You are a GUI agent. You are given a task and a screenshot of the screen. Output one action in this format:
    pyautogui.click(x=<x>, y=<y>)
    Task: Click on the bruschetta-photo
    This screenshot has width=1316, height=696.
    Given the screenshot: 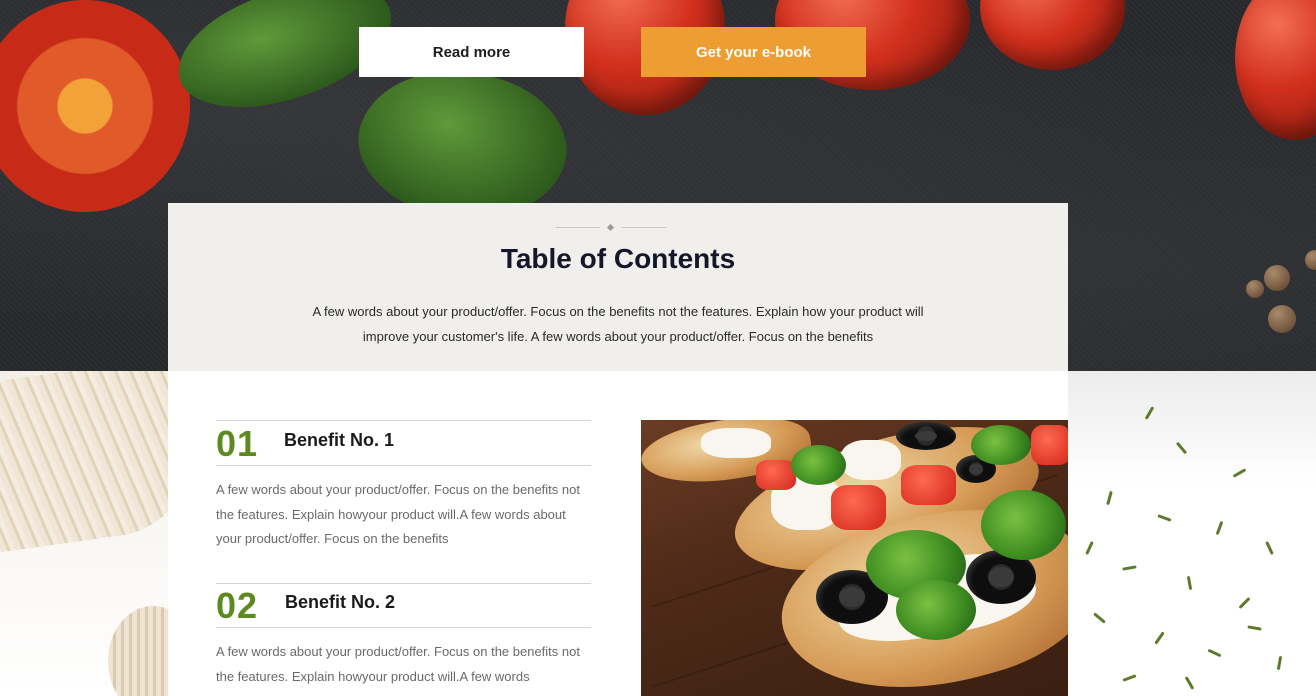 What is the action you would take?
    pyautogui.click(x=854, y=558)
    